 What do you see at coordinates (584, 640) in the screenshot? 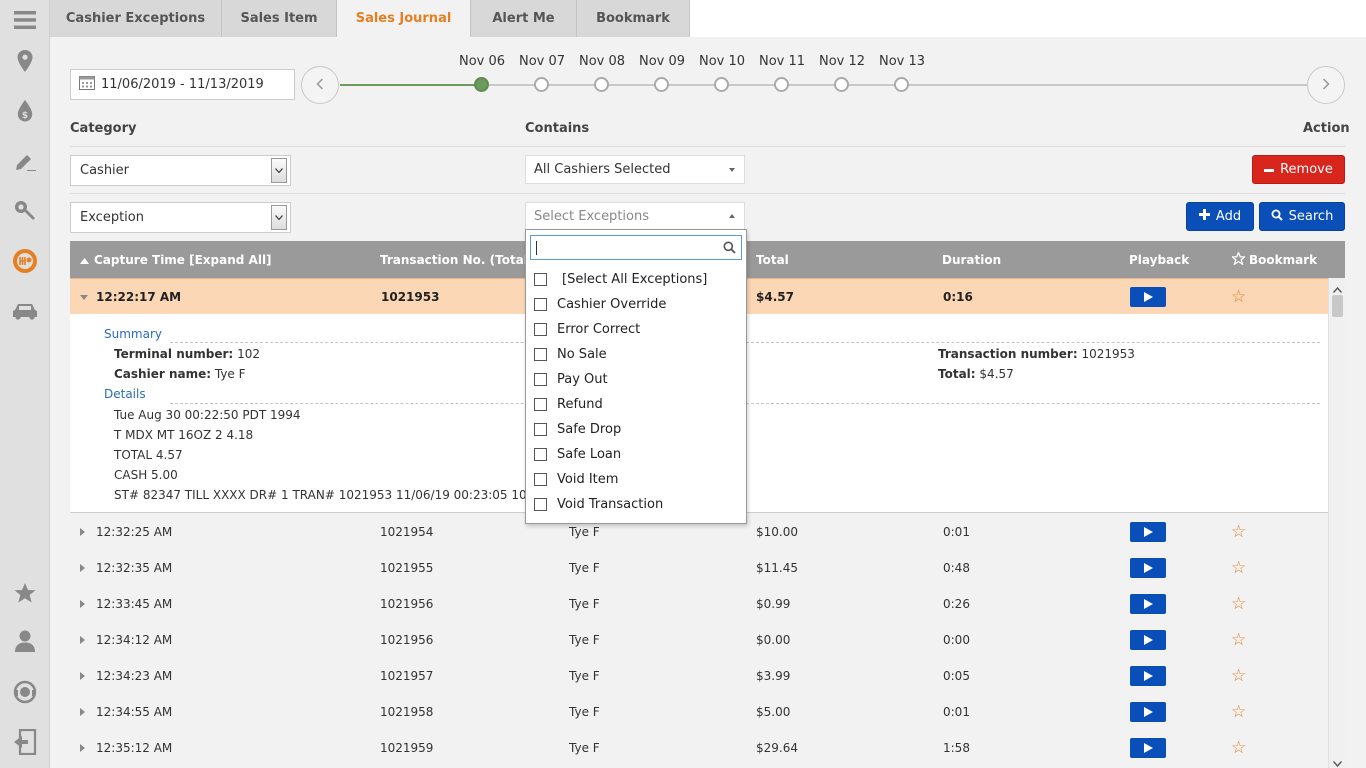
I see `cell-cashier: Tye F` at bounding box center [584, 640].